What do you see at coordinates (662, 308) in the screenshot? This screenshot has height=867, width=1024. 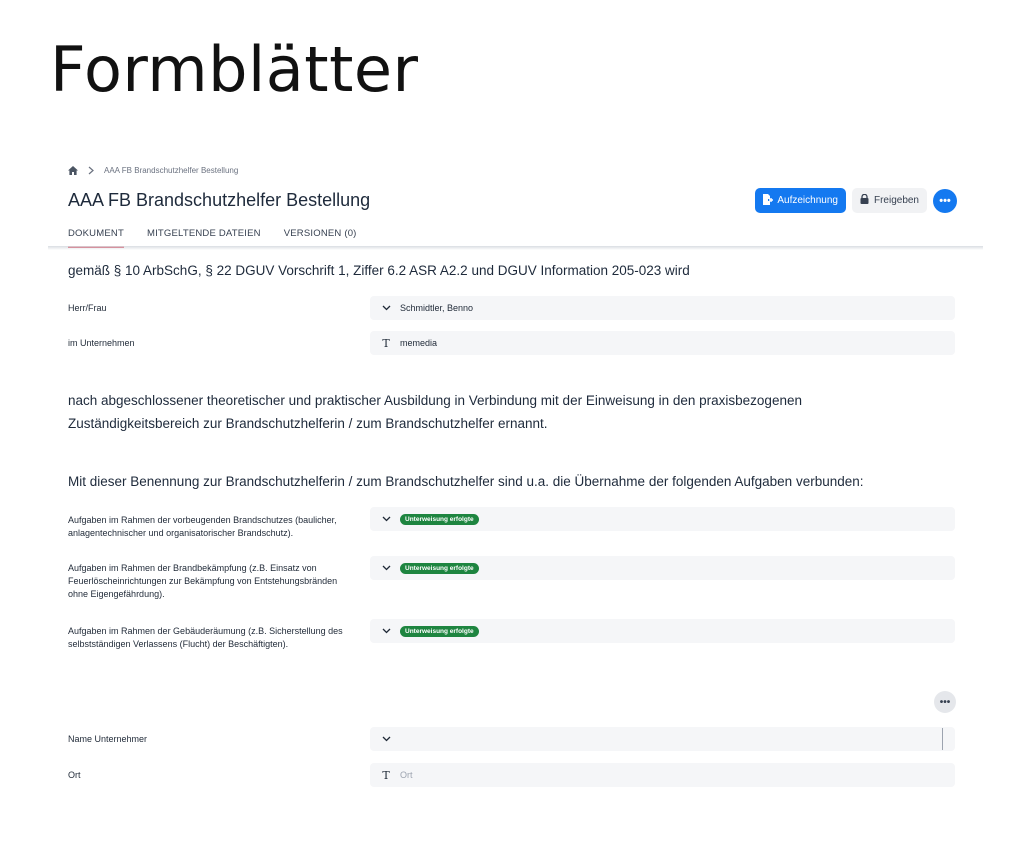 I see `salutation-select: Schmidtler, Benno` at bounding box center [662, 308].